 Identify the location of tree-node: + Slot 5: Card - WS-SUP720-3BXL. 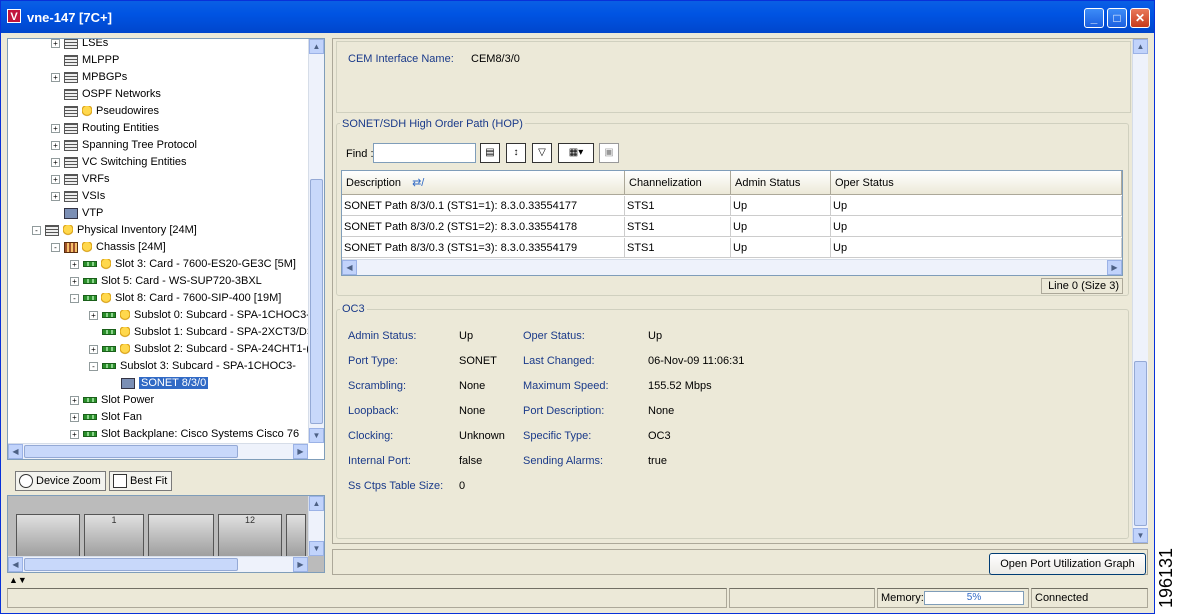
(166, 281).